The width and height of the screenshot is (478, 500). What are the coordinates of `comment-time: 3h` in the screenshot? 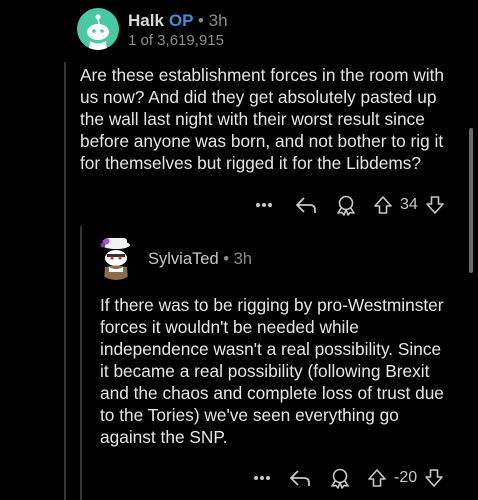 It's located at (218, 20).